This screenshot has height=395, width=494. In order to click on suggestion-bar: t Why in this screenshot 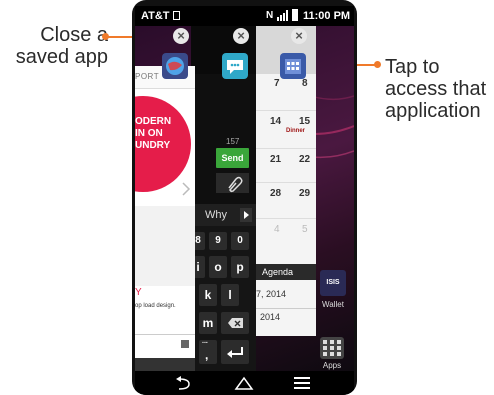, I will do `click(223, 215)`.